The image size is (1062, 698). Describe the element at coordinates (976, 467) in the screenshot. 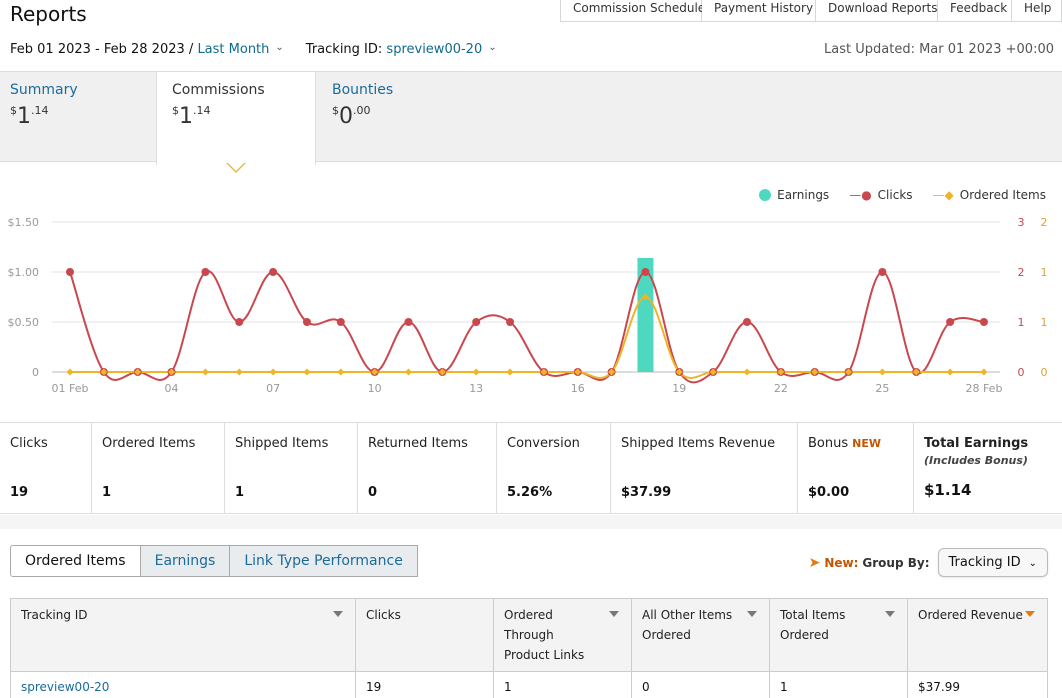

I see `stat-total-earnings: Total Earnings (Includes Bonus) $1.14` at that location.